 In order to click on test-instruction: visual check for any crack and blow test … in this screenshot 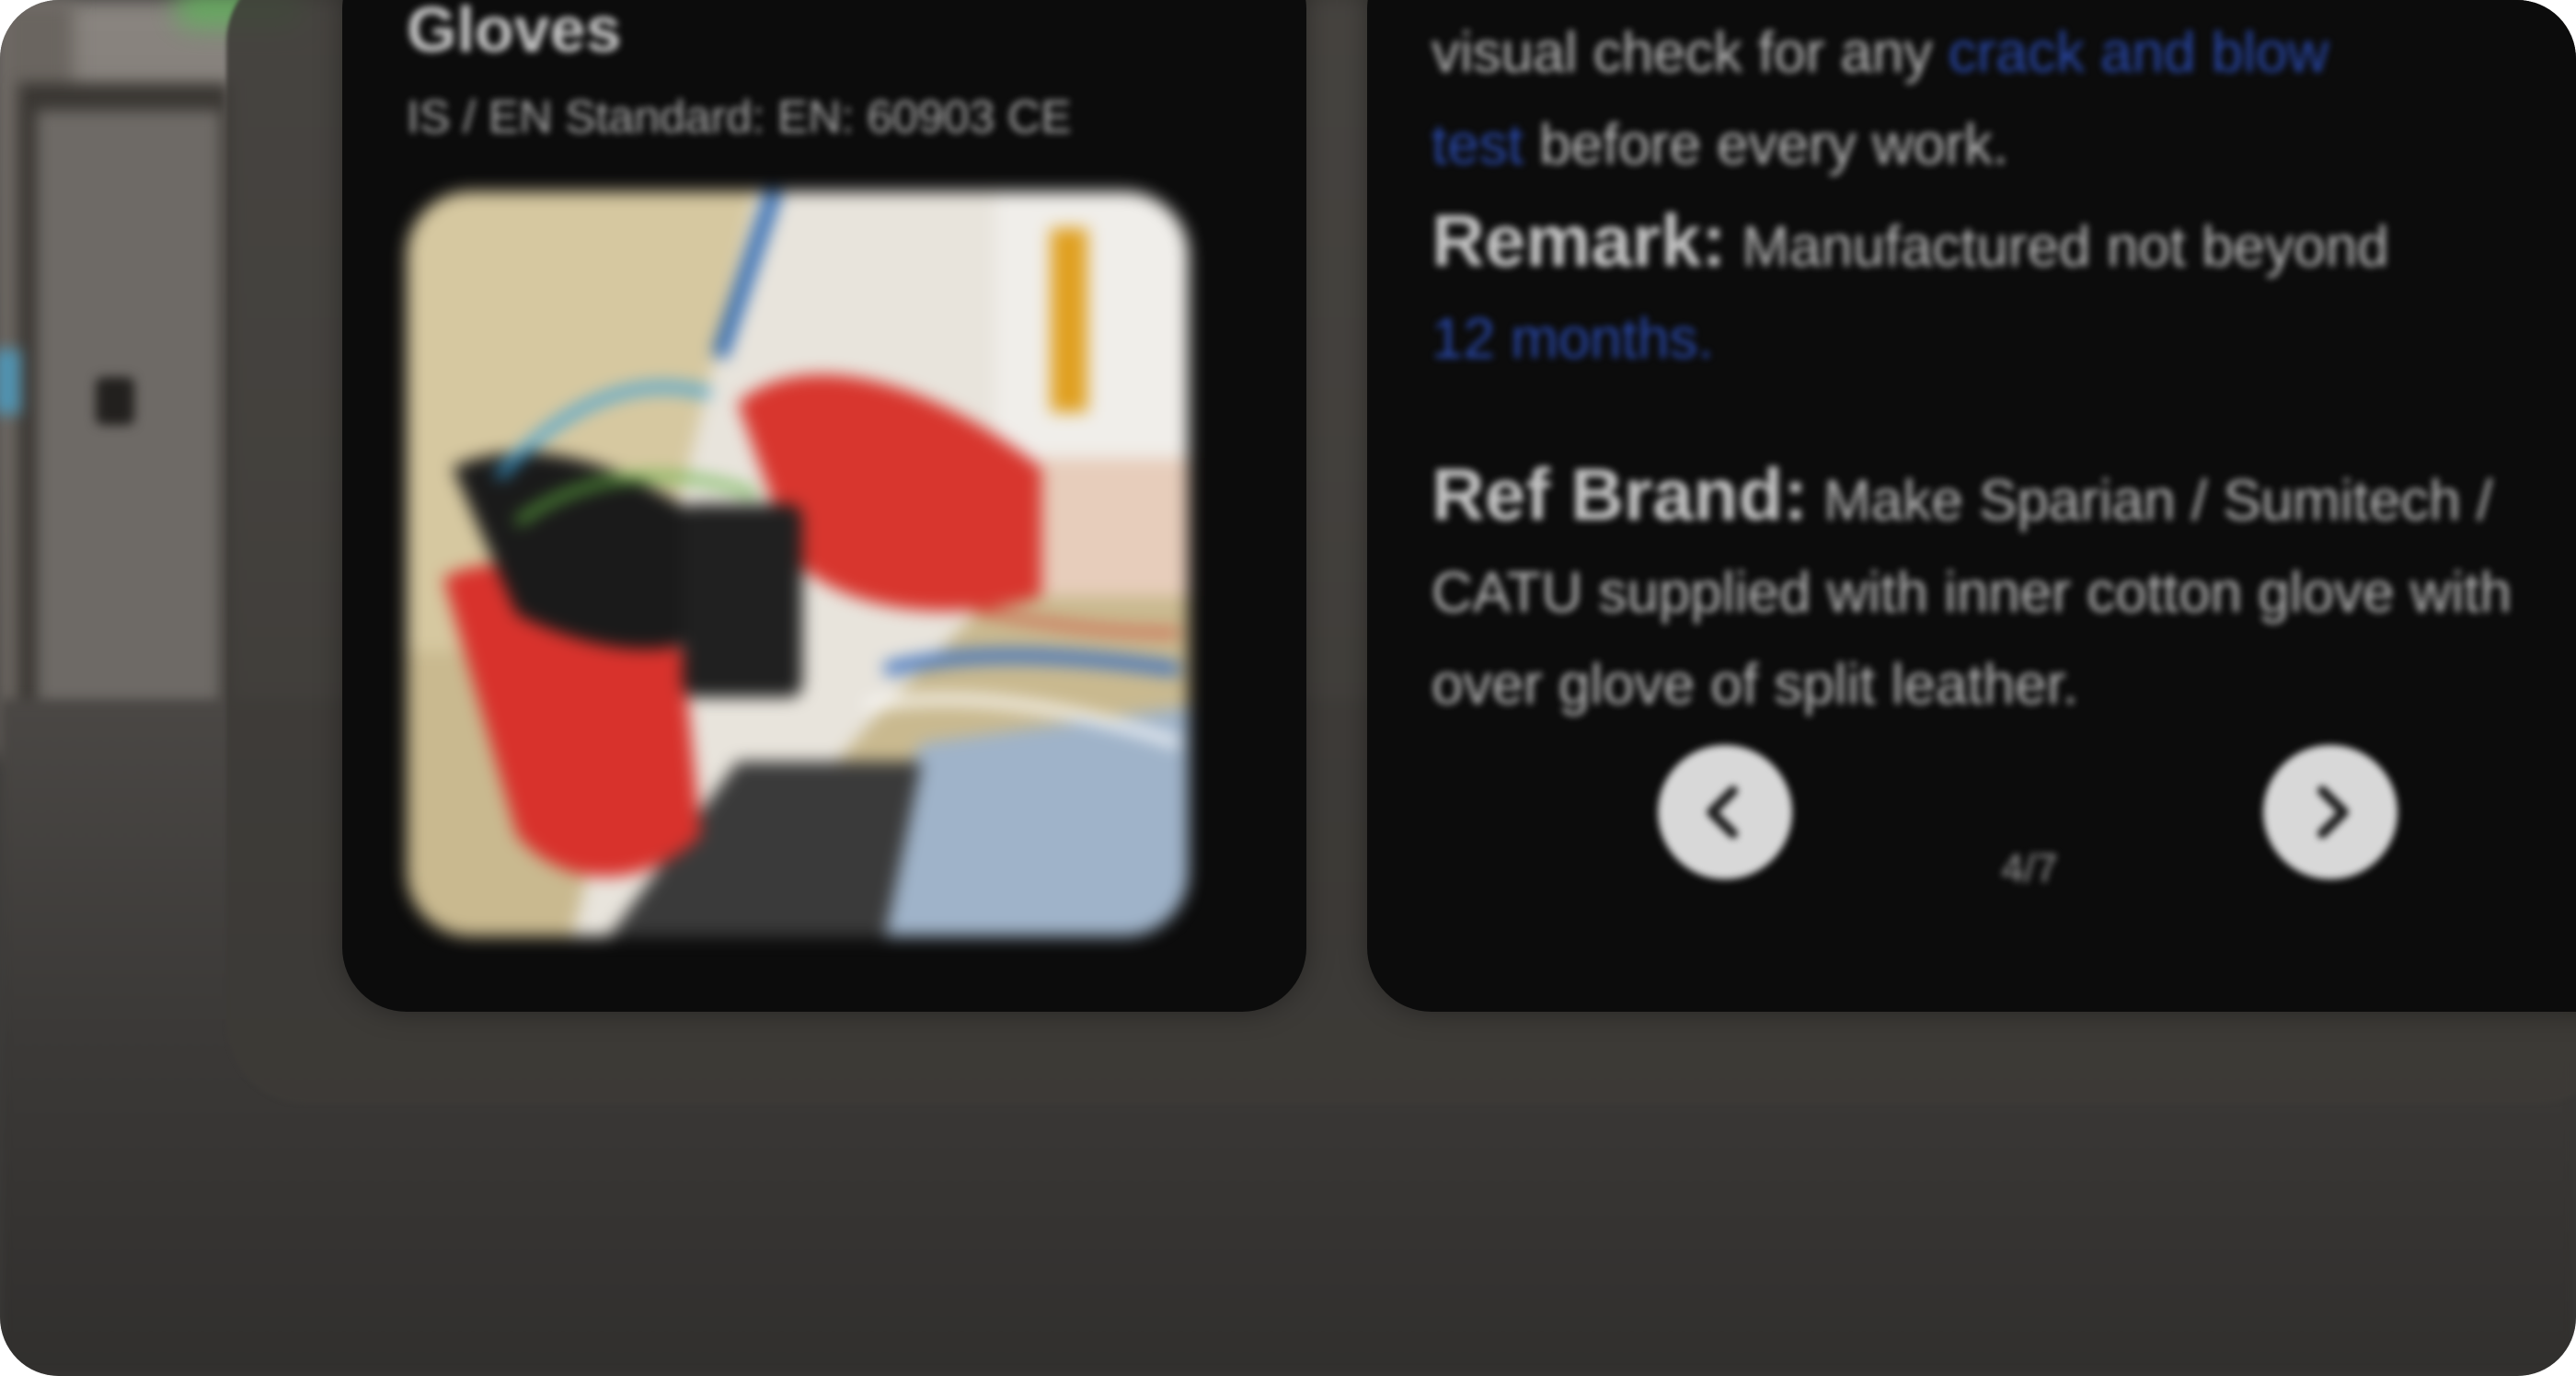, I will do `click(2002, 99)`.